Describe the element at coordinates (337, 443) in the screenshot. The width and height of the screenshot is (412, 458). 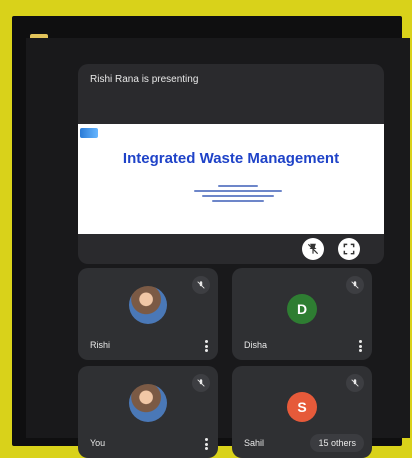
I see `others-count-pill: 15 others` at that location.